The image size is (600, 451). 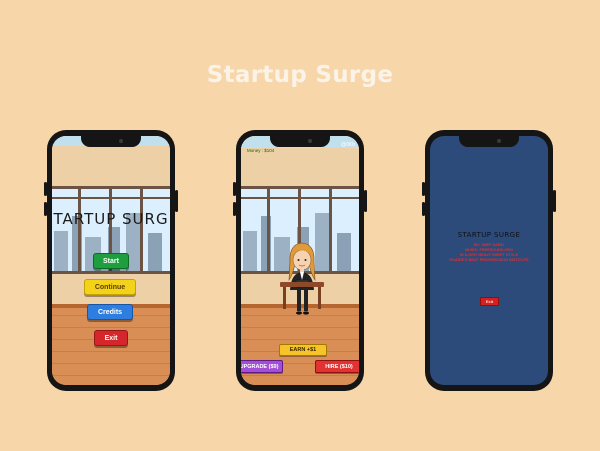 What do you see at coordinates (110, 287) in the screenshot?
I see `continue-button: Continue` at bounding box center [110, 287].